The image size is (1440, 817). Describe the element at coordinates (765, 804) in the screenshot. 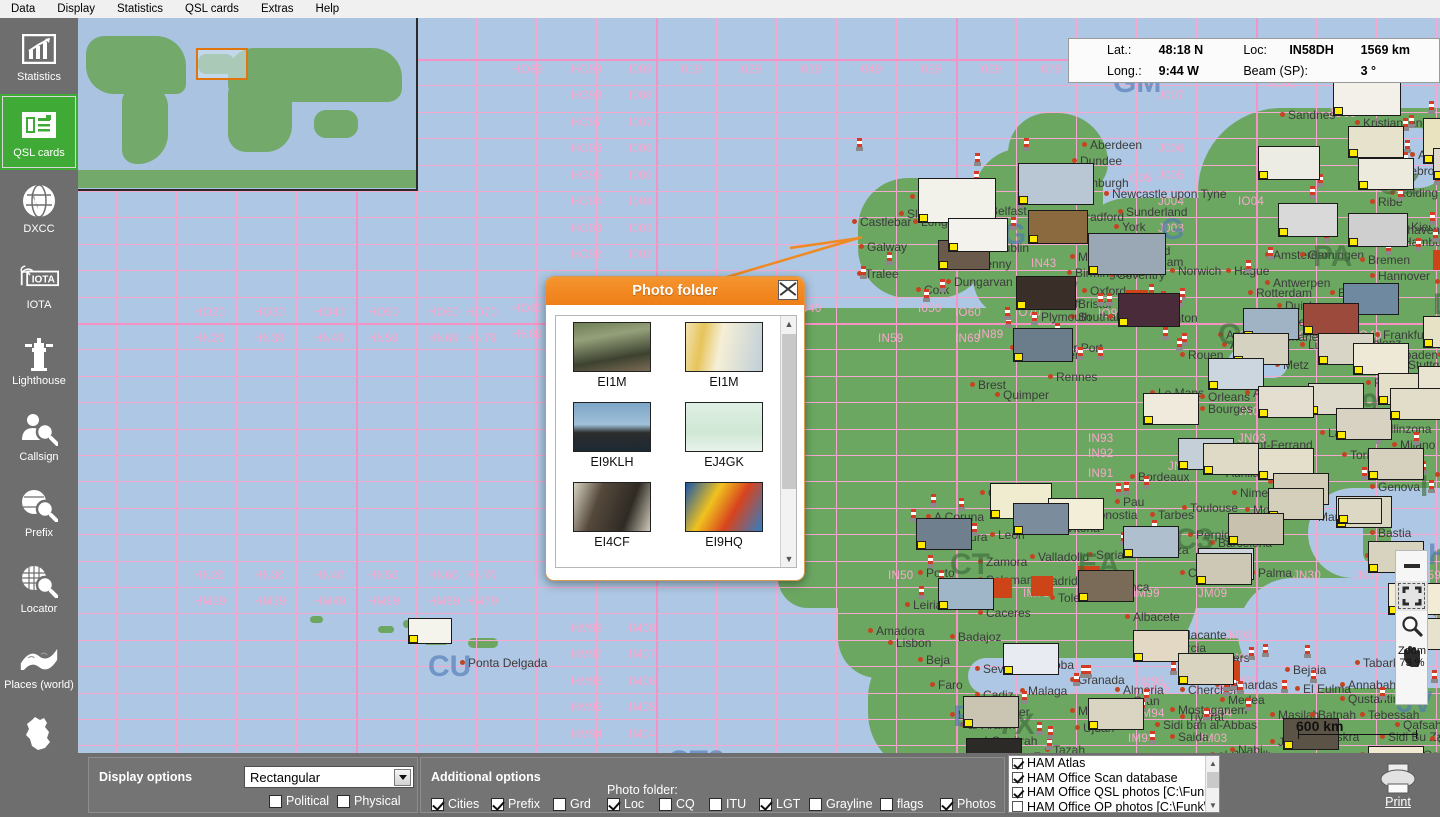

I see `checkbox-lgt-box` at that location.